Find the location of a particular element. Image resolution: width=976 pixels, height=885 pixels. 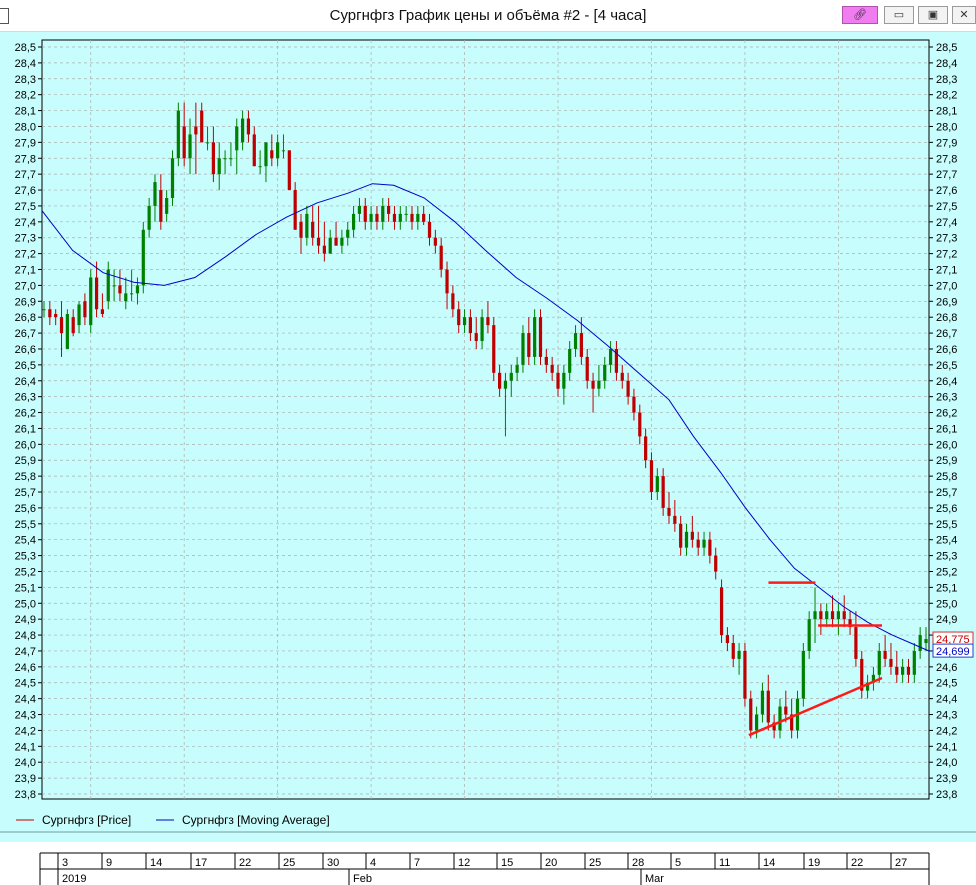

close-button: ✕ is located at coordinates (964, 15).